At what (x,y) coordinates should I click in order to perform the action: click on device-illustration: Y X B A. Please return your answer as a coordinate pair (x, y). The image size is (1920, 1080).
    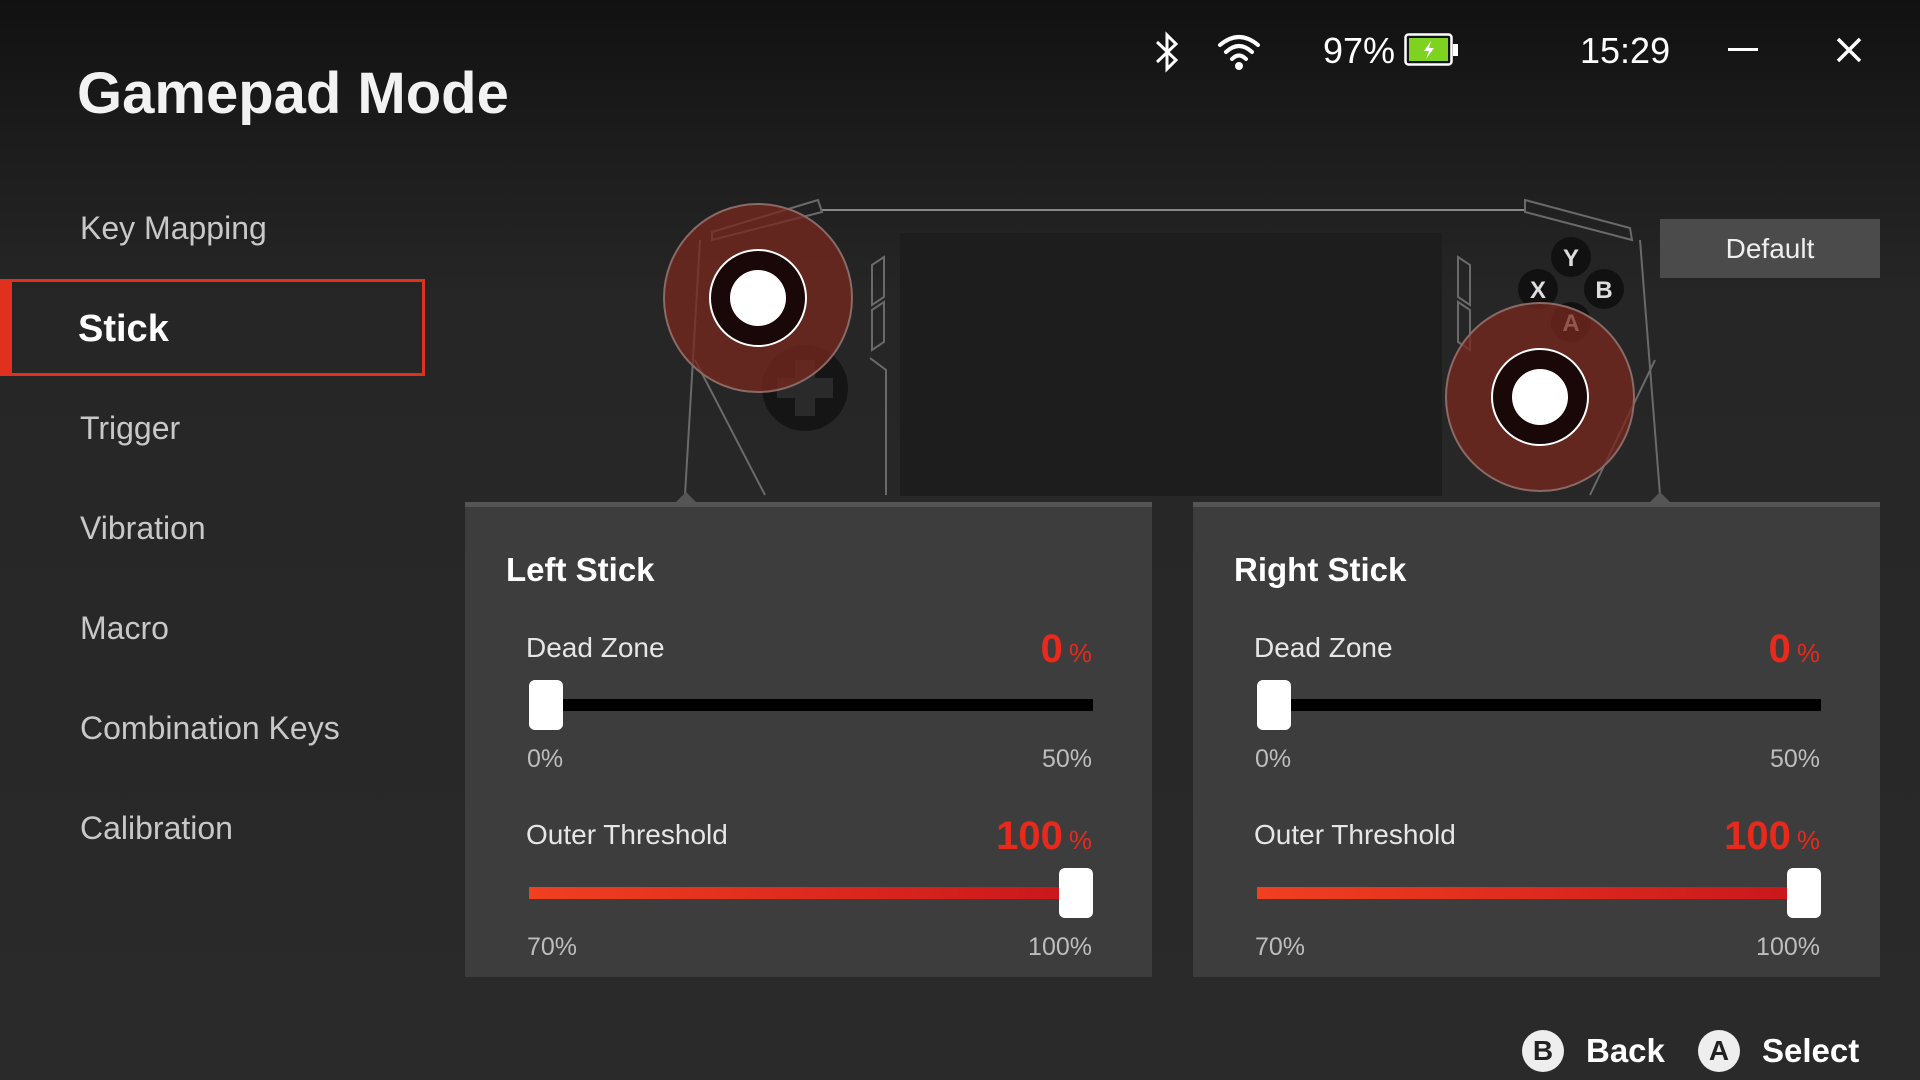
    Looking at the image, I should click on (1166, 350).